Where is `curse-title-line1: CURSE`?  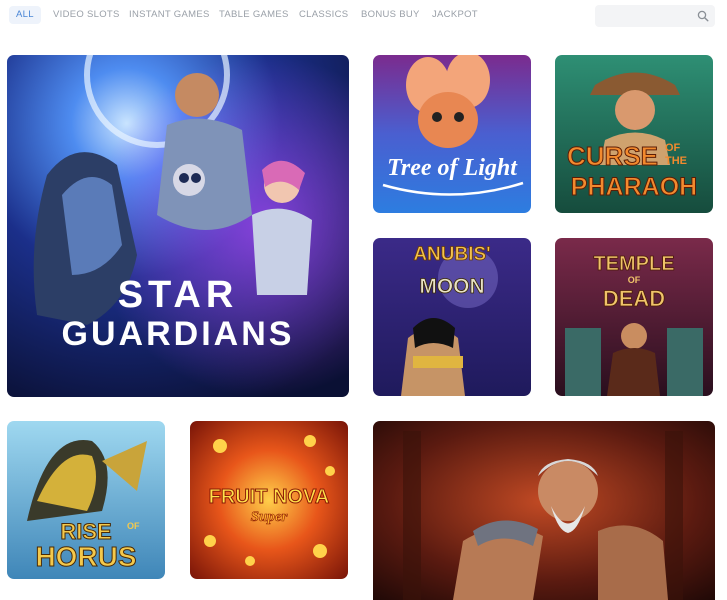 curse-title-line1: CURSE is located at coordinates (612, 156).